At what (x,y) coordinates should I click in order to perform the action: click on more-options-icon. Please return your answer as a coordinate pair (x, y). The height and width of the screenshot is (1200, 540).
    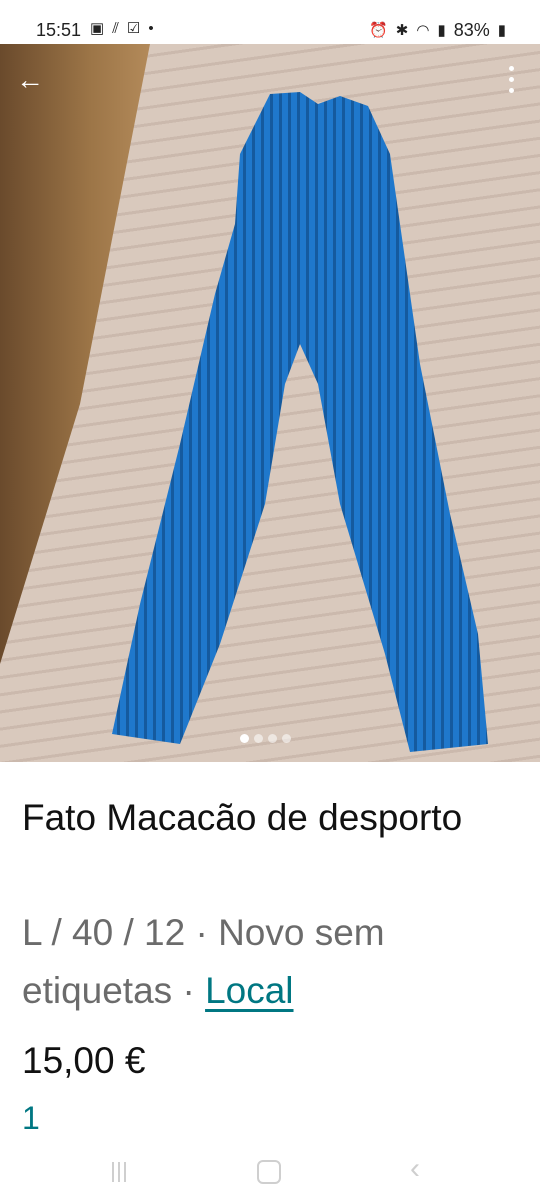
    Looking at the image, I should click on (511, 81).